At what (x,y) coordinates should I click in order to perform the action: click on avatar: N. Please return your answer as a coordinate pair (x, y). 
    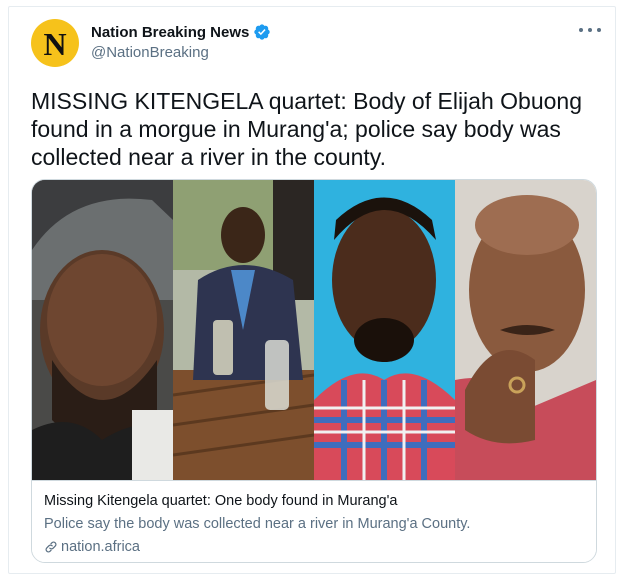
    Looking at the image, I should click on (55, 43).